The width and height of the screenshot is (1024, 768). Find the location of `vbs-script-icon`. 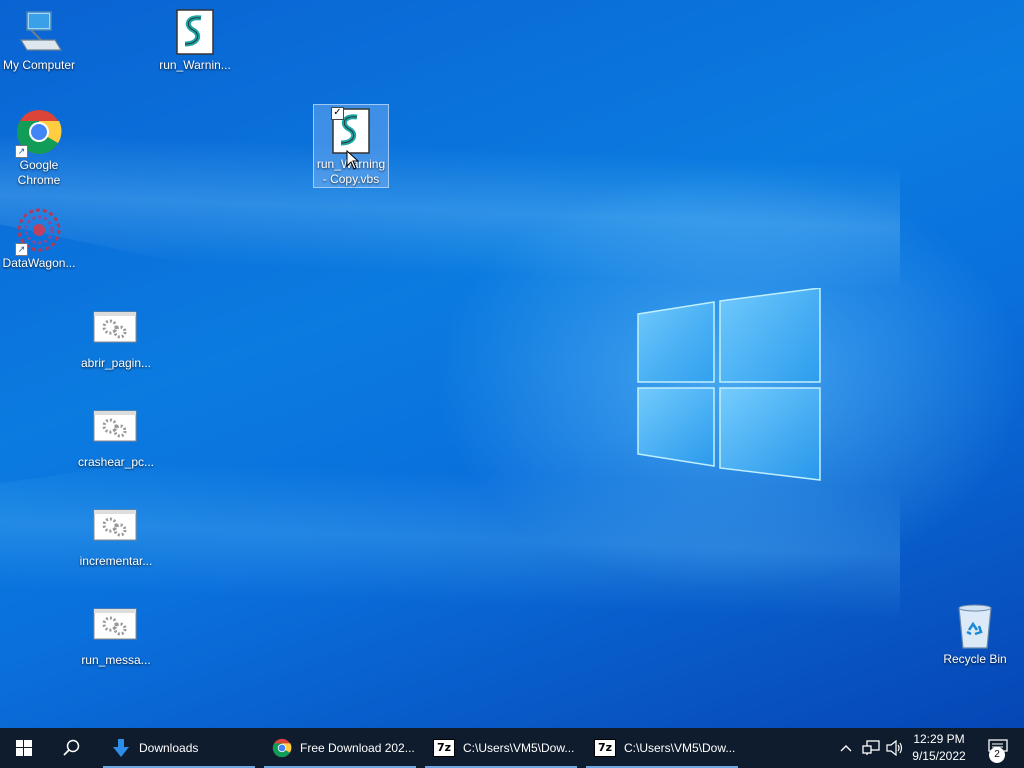

vbs-script-icon is located at coordinates (195, 32).